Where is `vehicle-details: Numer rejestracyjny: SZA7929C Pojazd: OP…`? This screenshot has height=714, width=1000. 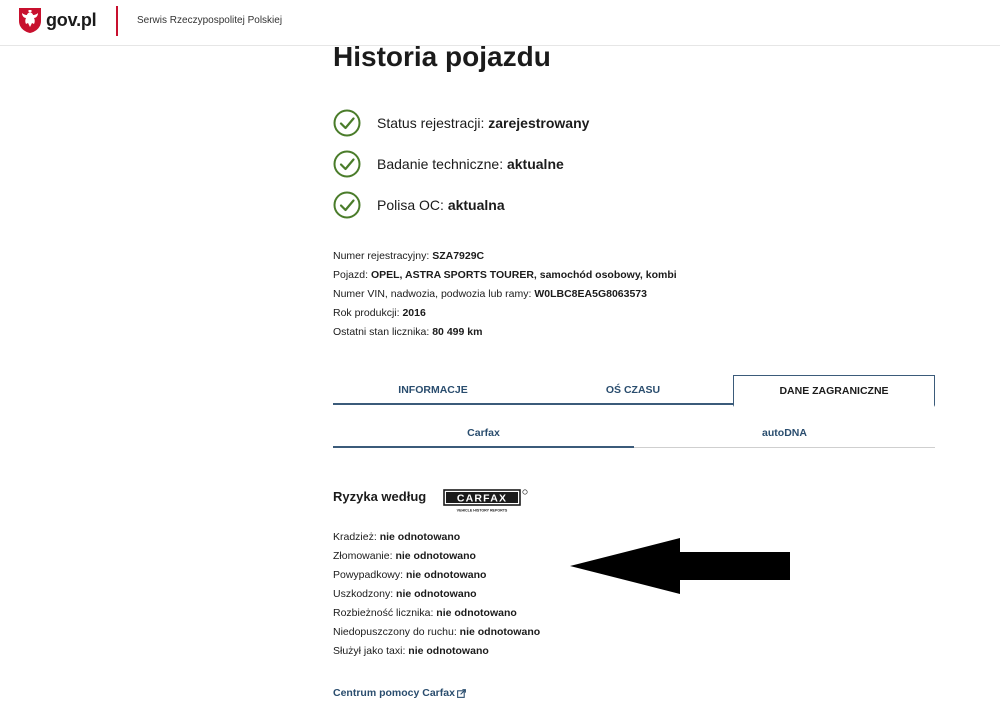 vehicle-details: Numer rejestracyjny: SZA7929C Pojazd: OP… is located at coordinates (505, 296).